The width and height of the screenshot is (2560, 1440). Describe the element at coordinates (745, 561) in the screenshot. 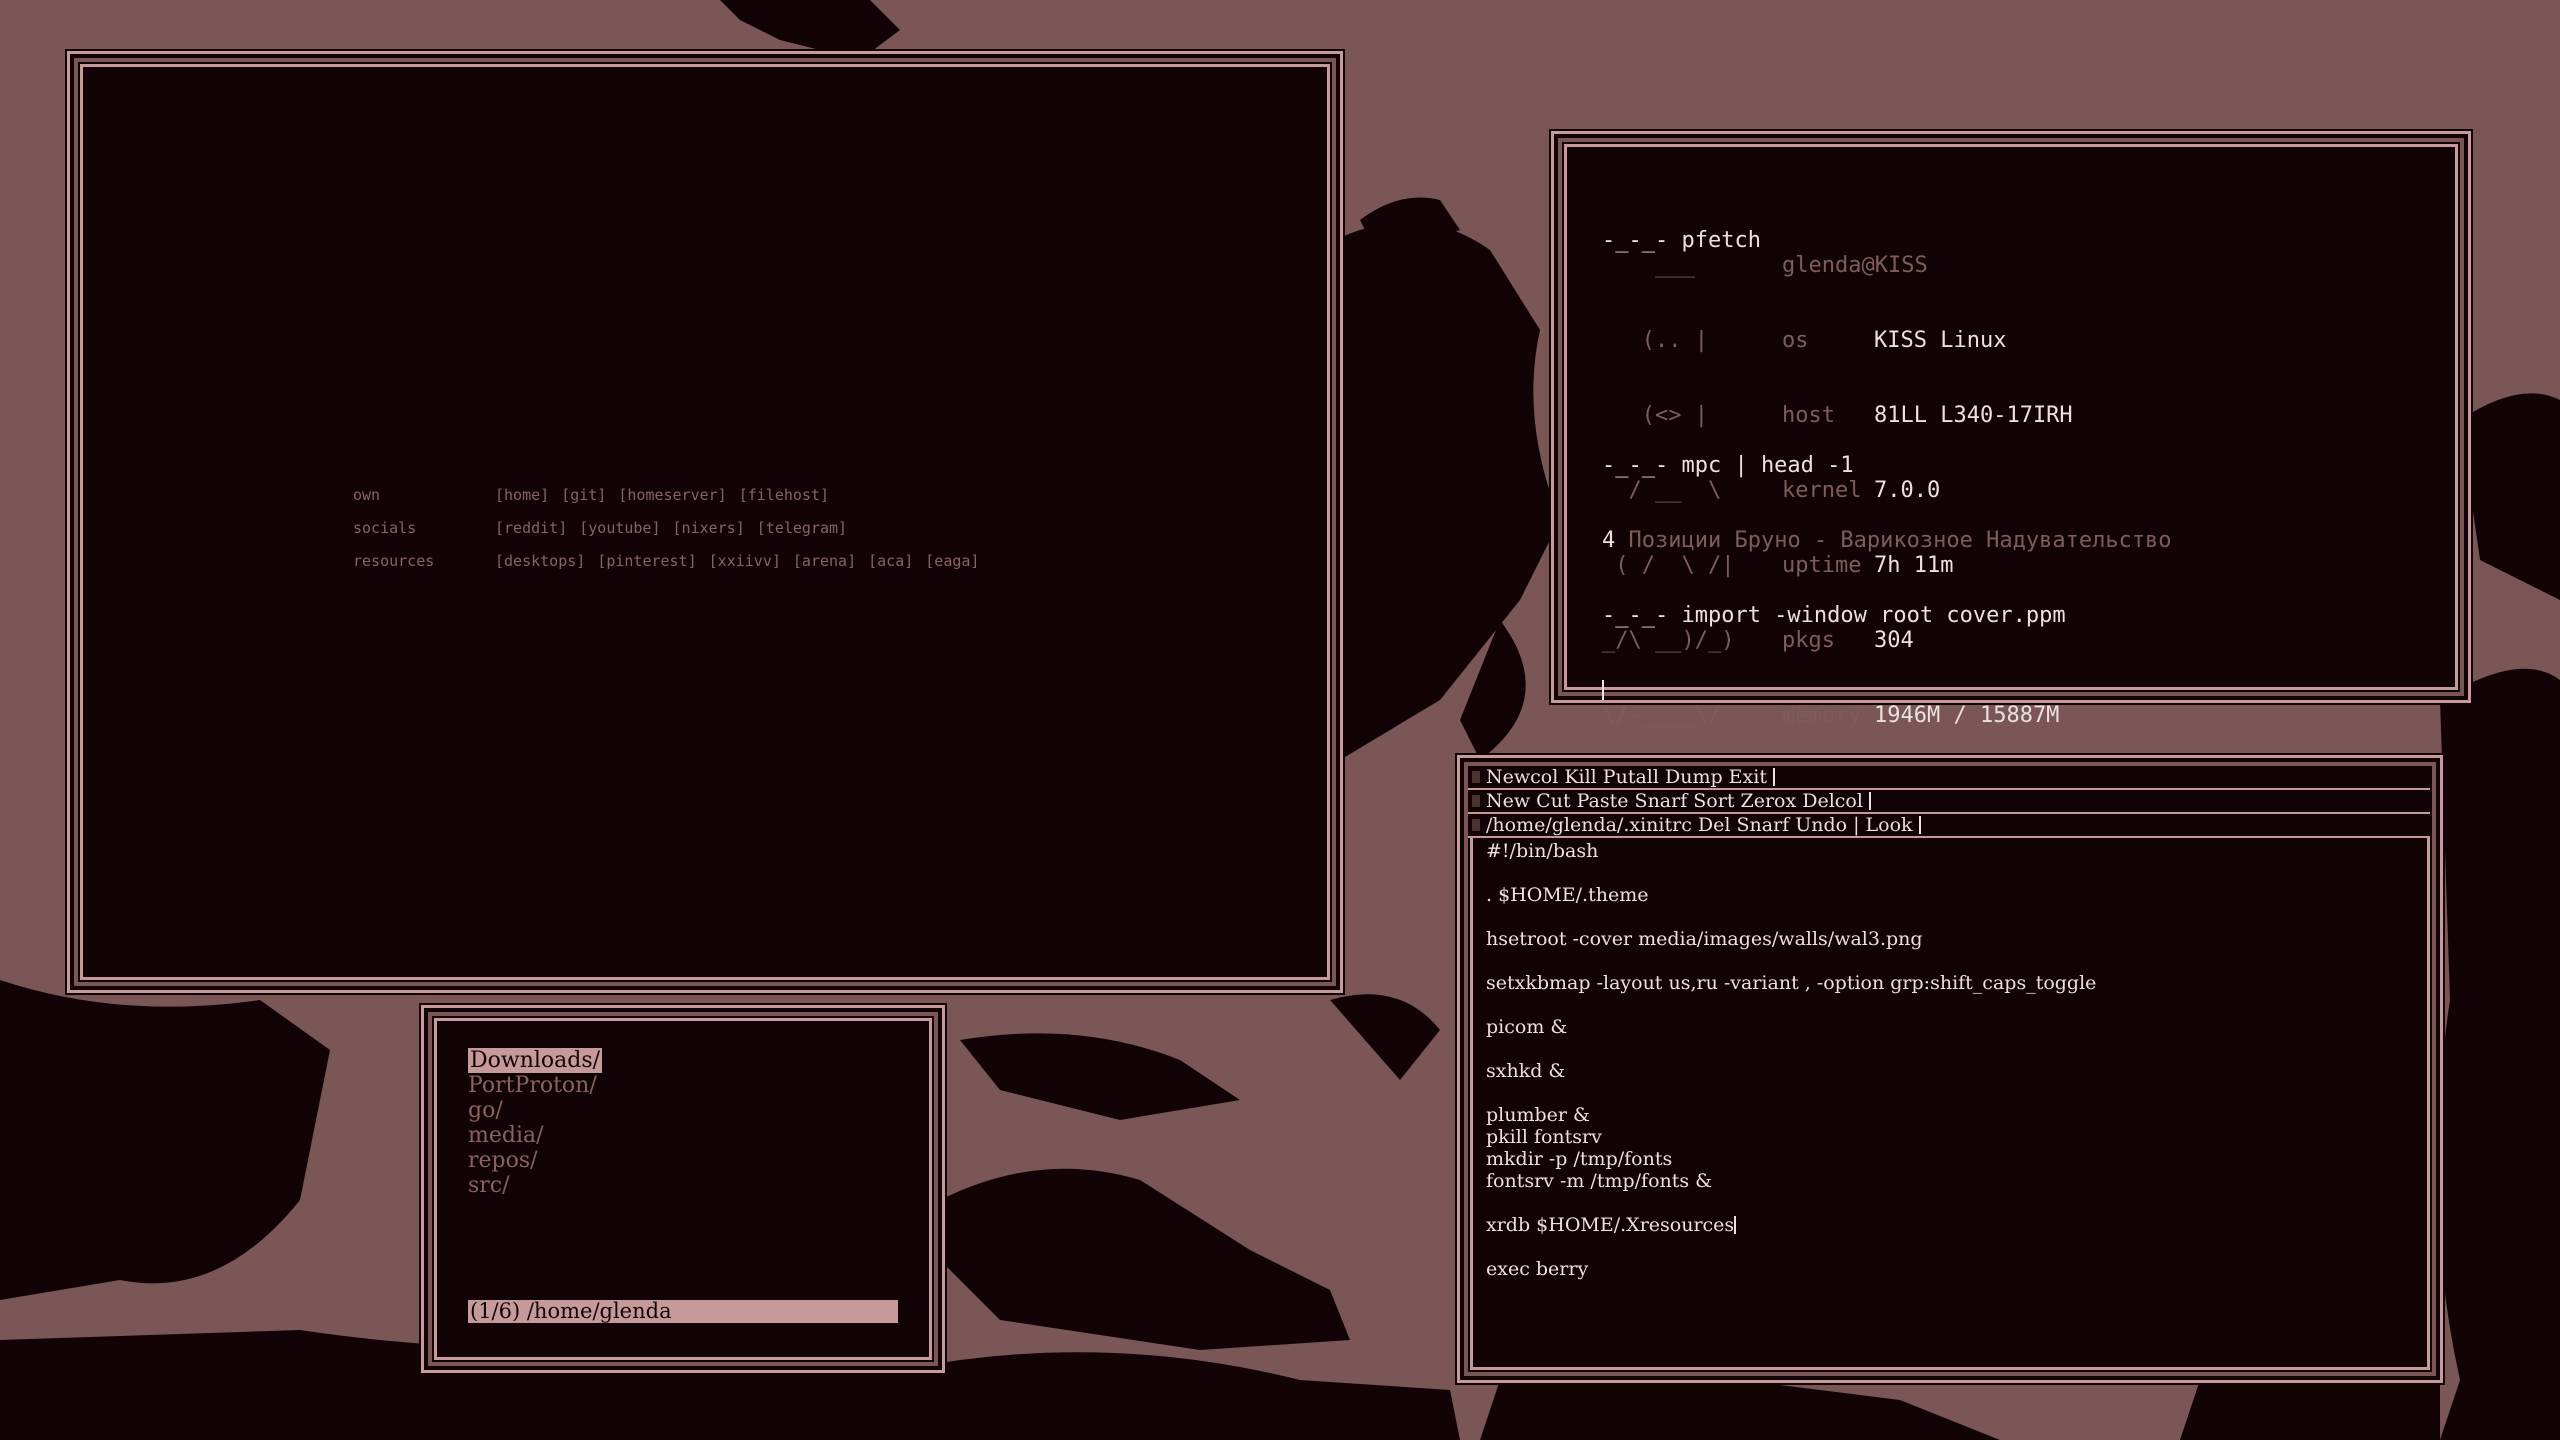

I see `link-xxiivv: [xxiivv]` at that location.